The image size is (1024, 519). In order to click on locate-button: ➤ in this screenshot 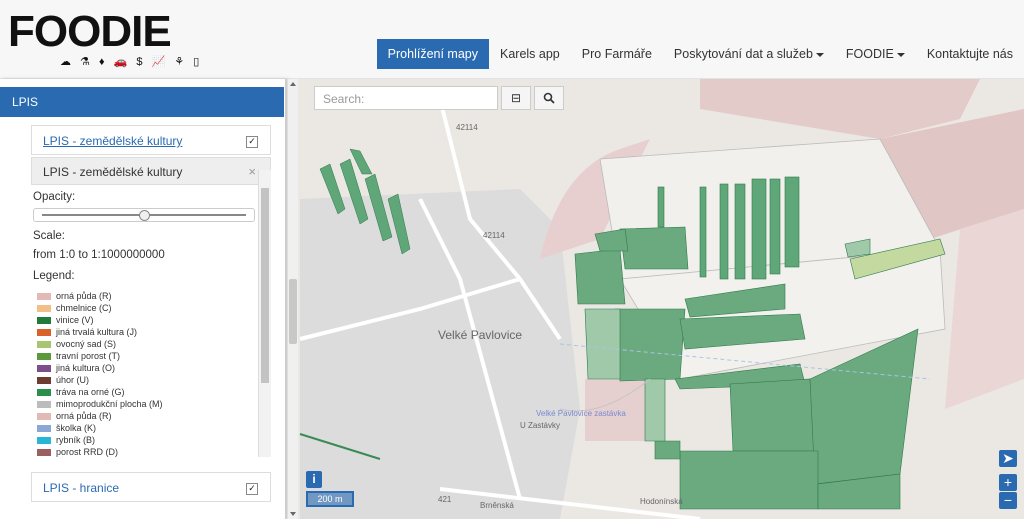, I will do `click(1008, 458)`.